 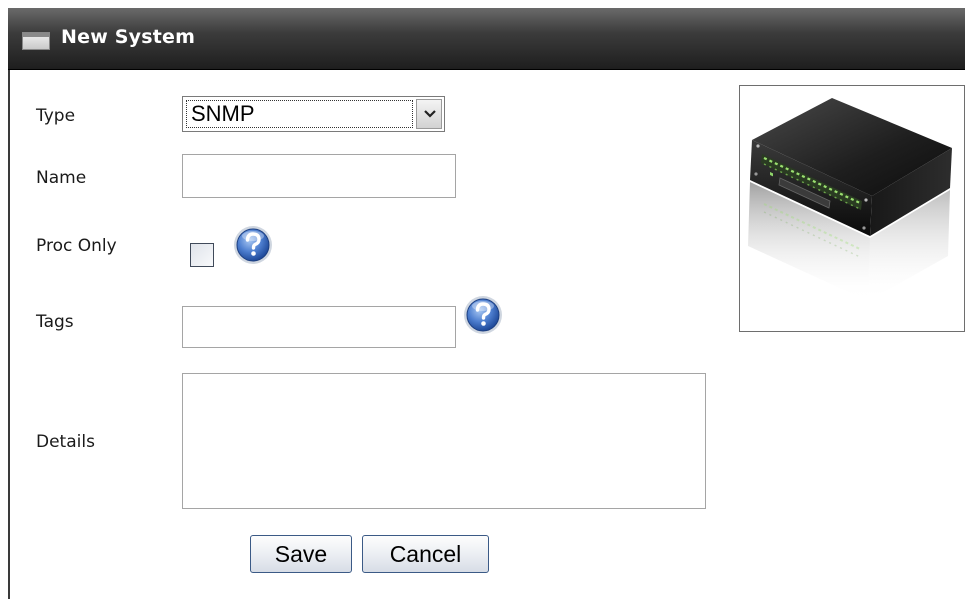 What do you see at coordinates (301, 554) in the screenshot?
I see `save-button: Save` at bounding box center [301, 554].